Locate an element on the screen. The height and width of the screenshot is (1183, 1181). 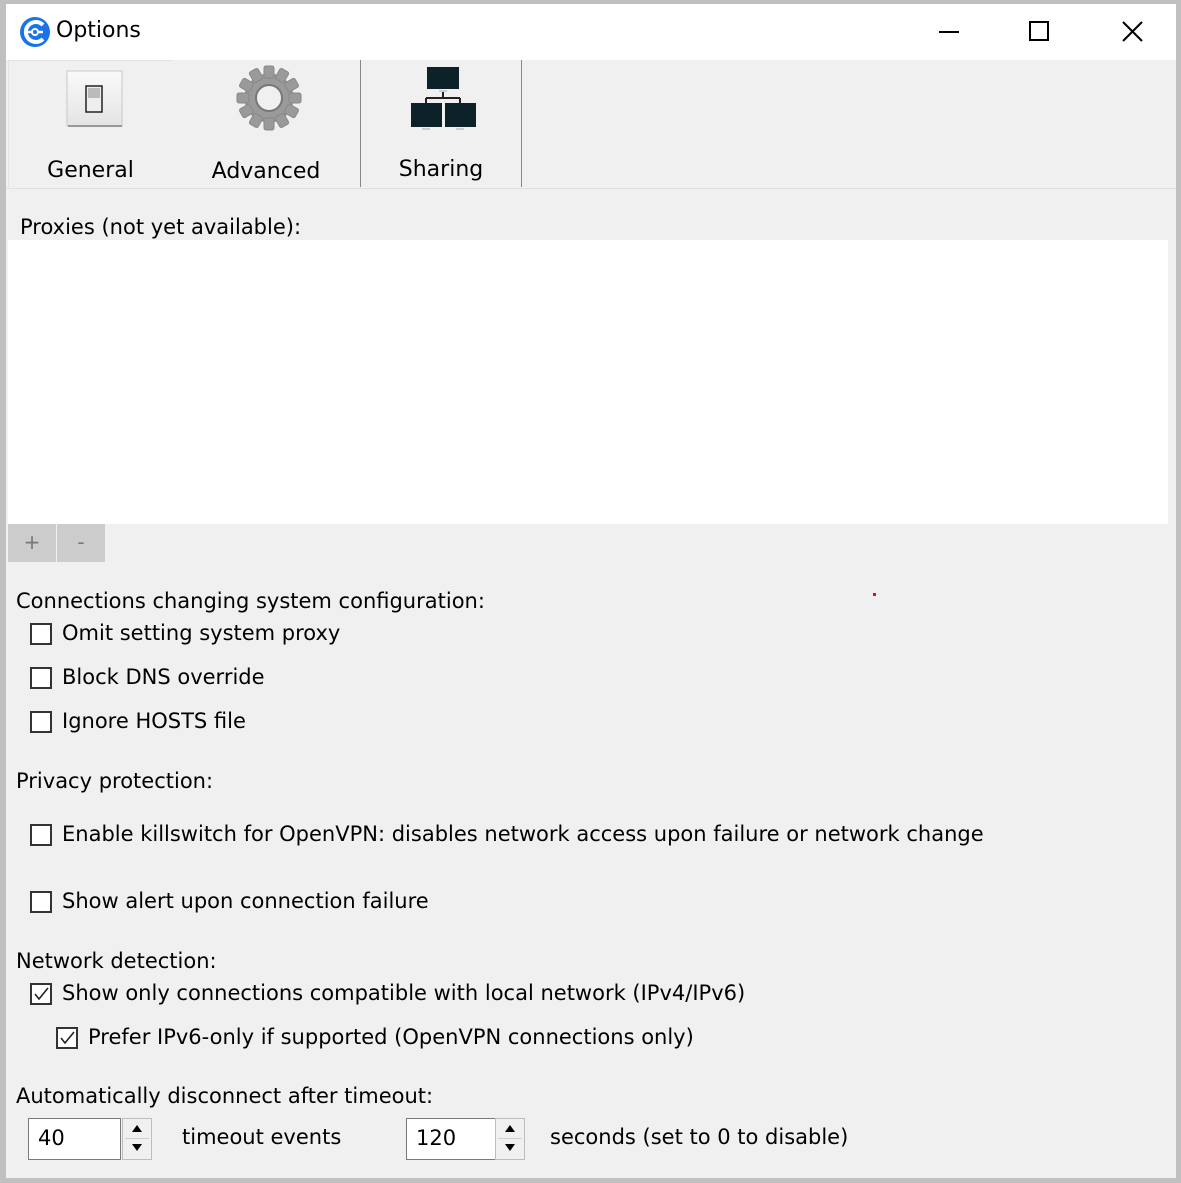
tab-advanced-label: Advanced is located at coordinates (266, 171).